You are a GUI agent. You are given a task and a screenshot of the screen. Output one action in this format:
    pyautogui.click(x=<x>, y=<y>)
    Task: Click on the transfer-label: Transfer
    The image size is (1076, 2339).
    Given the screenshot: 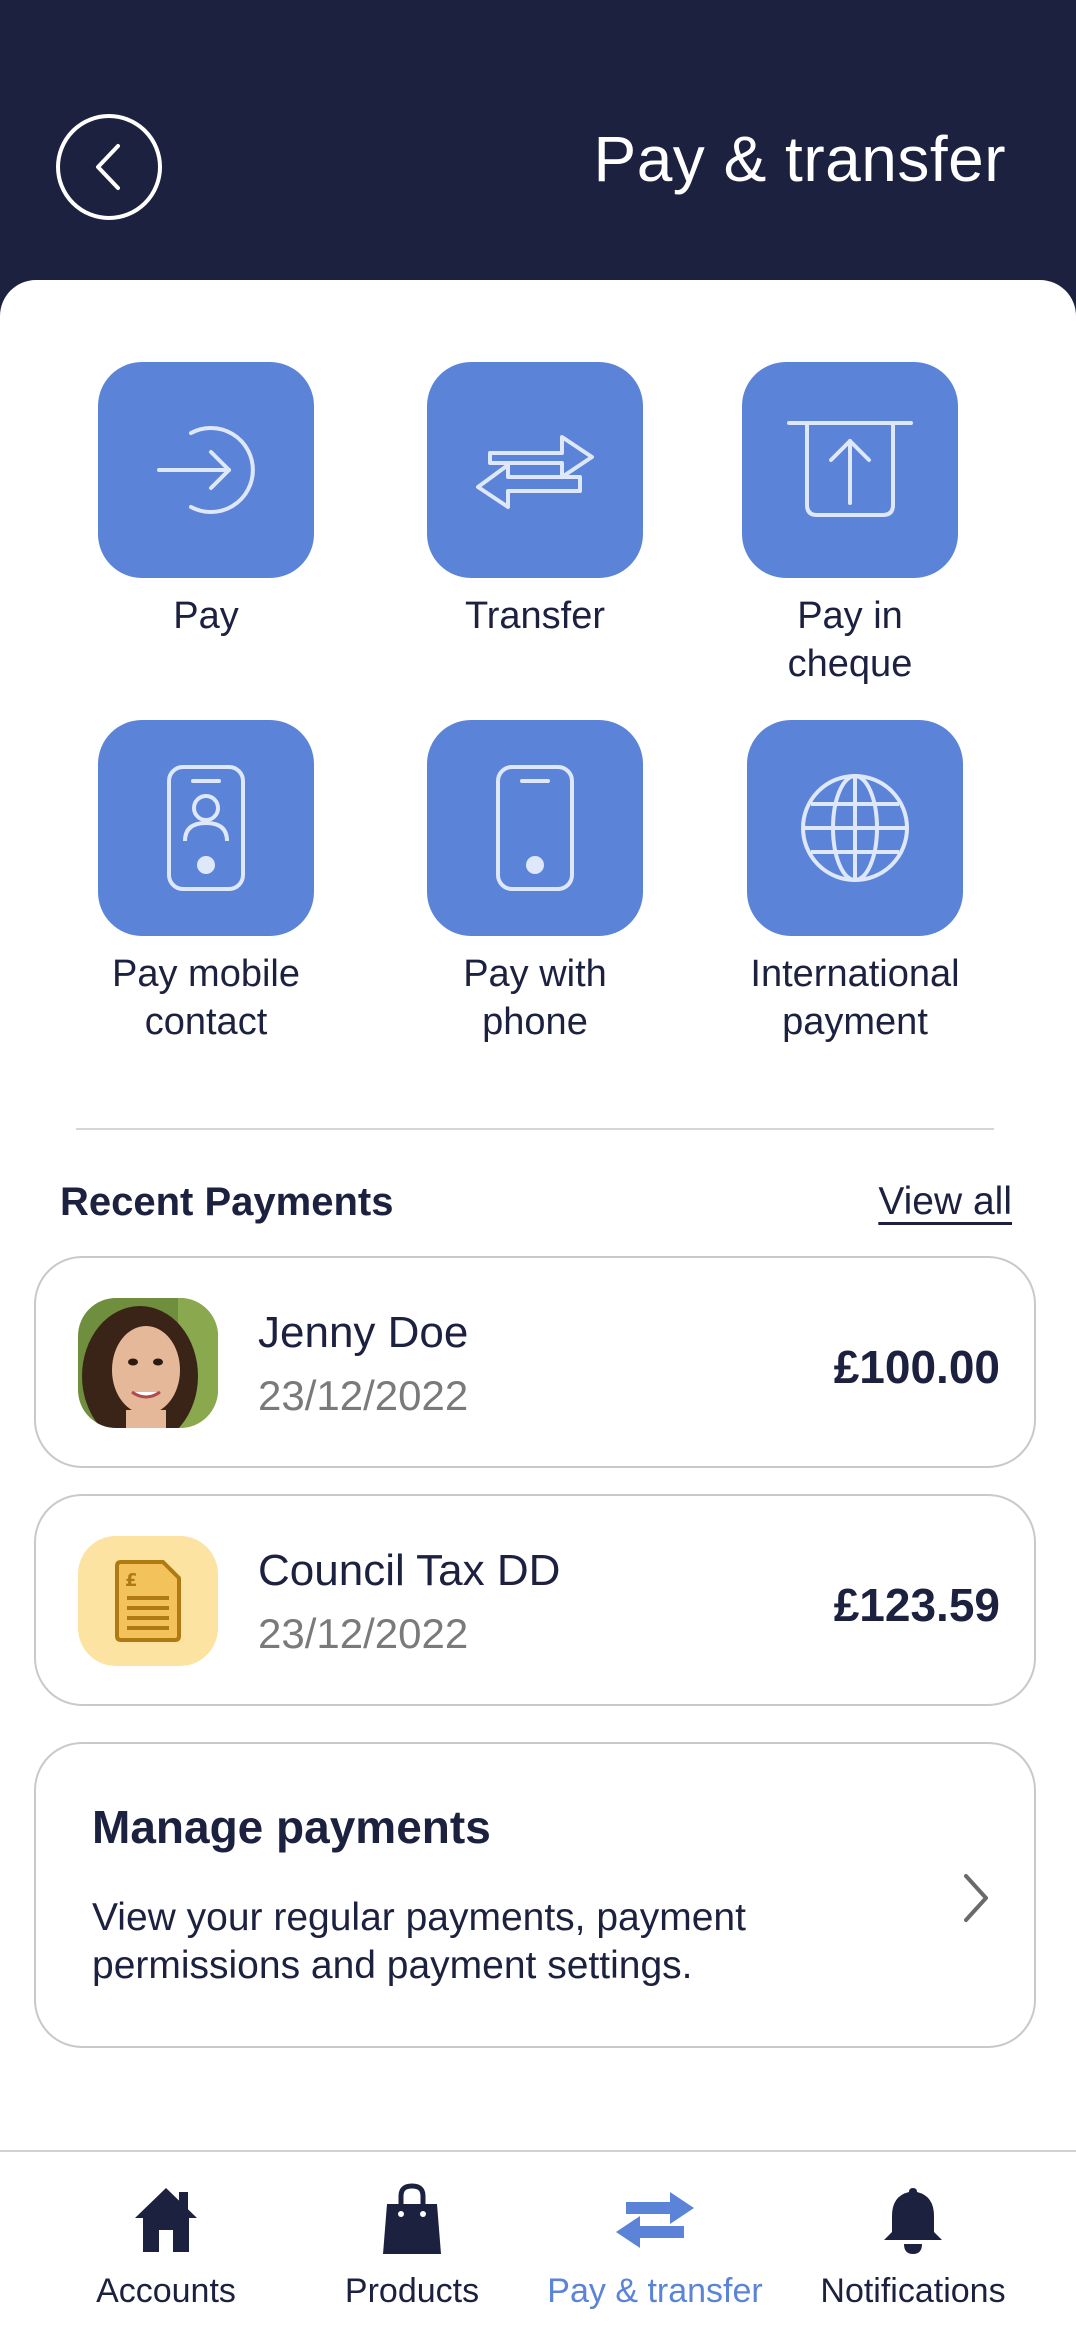 What is the action you would take?
    pyautogui.click(x=535, y=616)
    